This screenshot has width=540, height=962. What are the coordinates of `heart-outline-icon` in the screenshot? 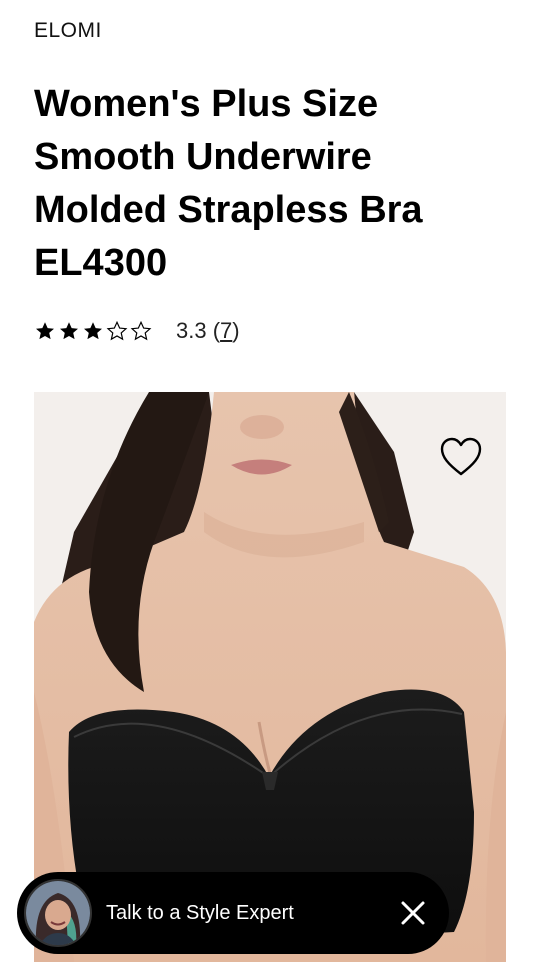 It's located at (461, 456).